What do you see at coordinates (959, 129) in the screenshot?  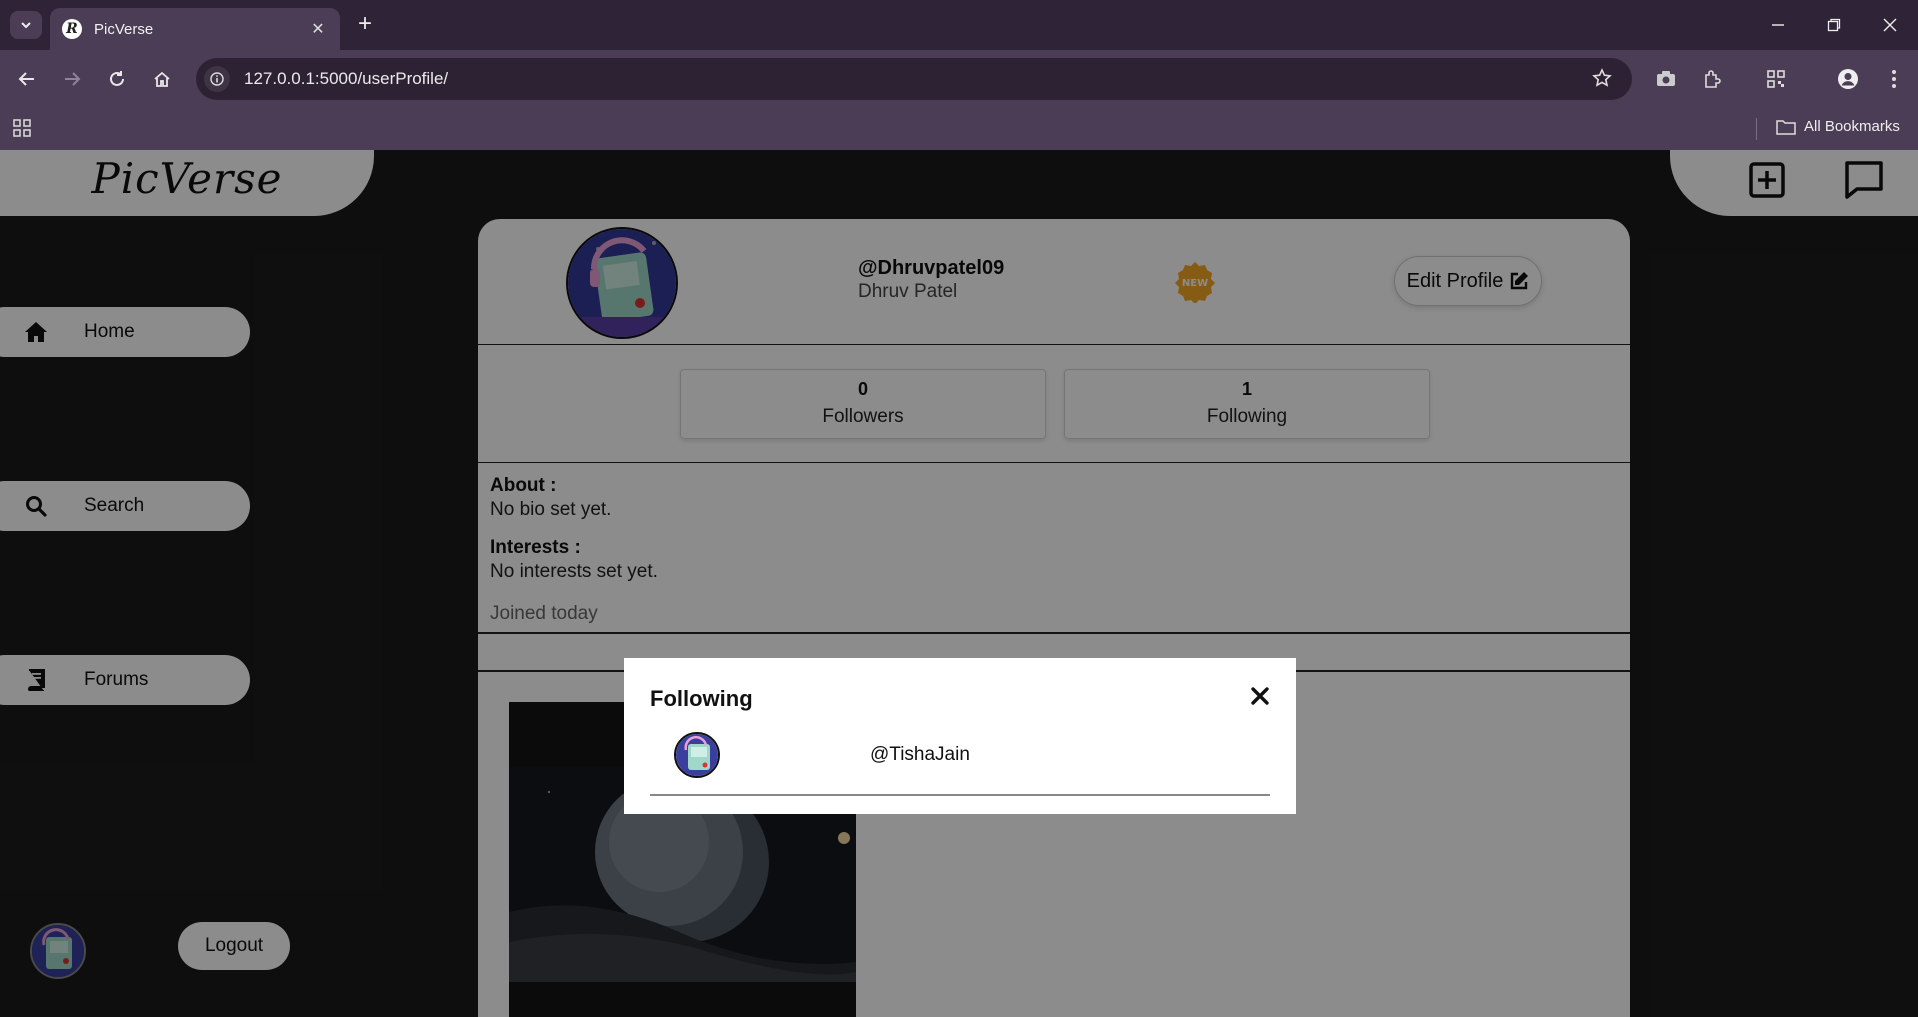 I see `bookmarks-bar: All Bookmarks` at bounding box center [959, 129].